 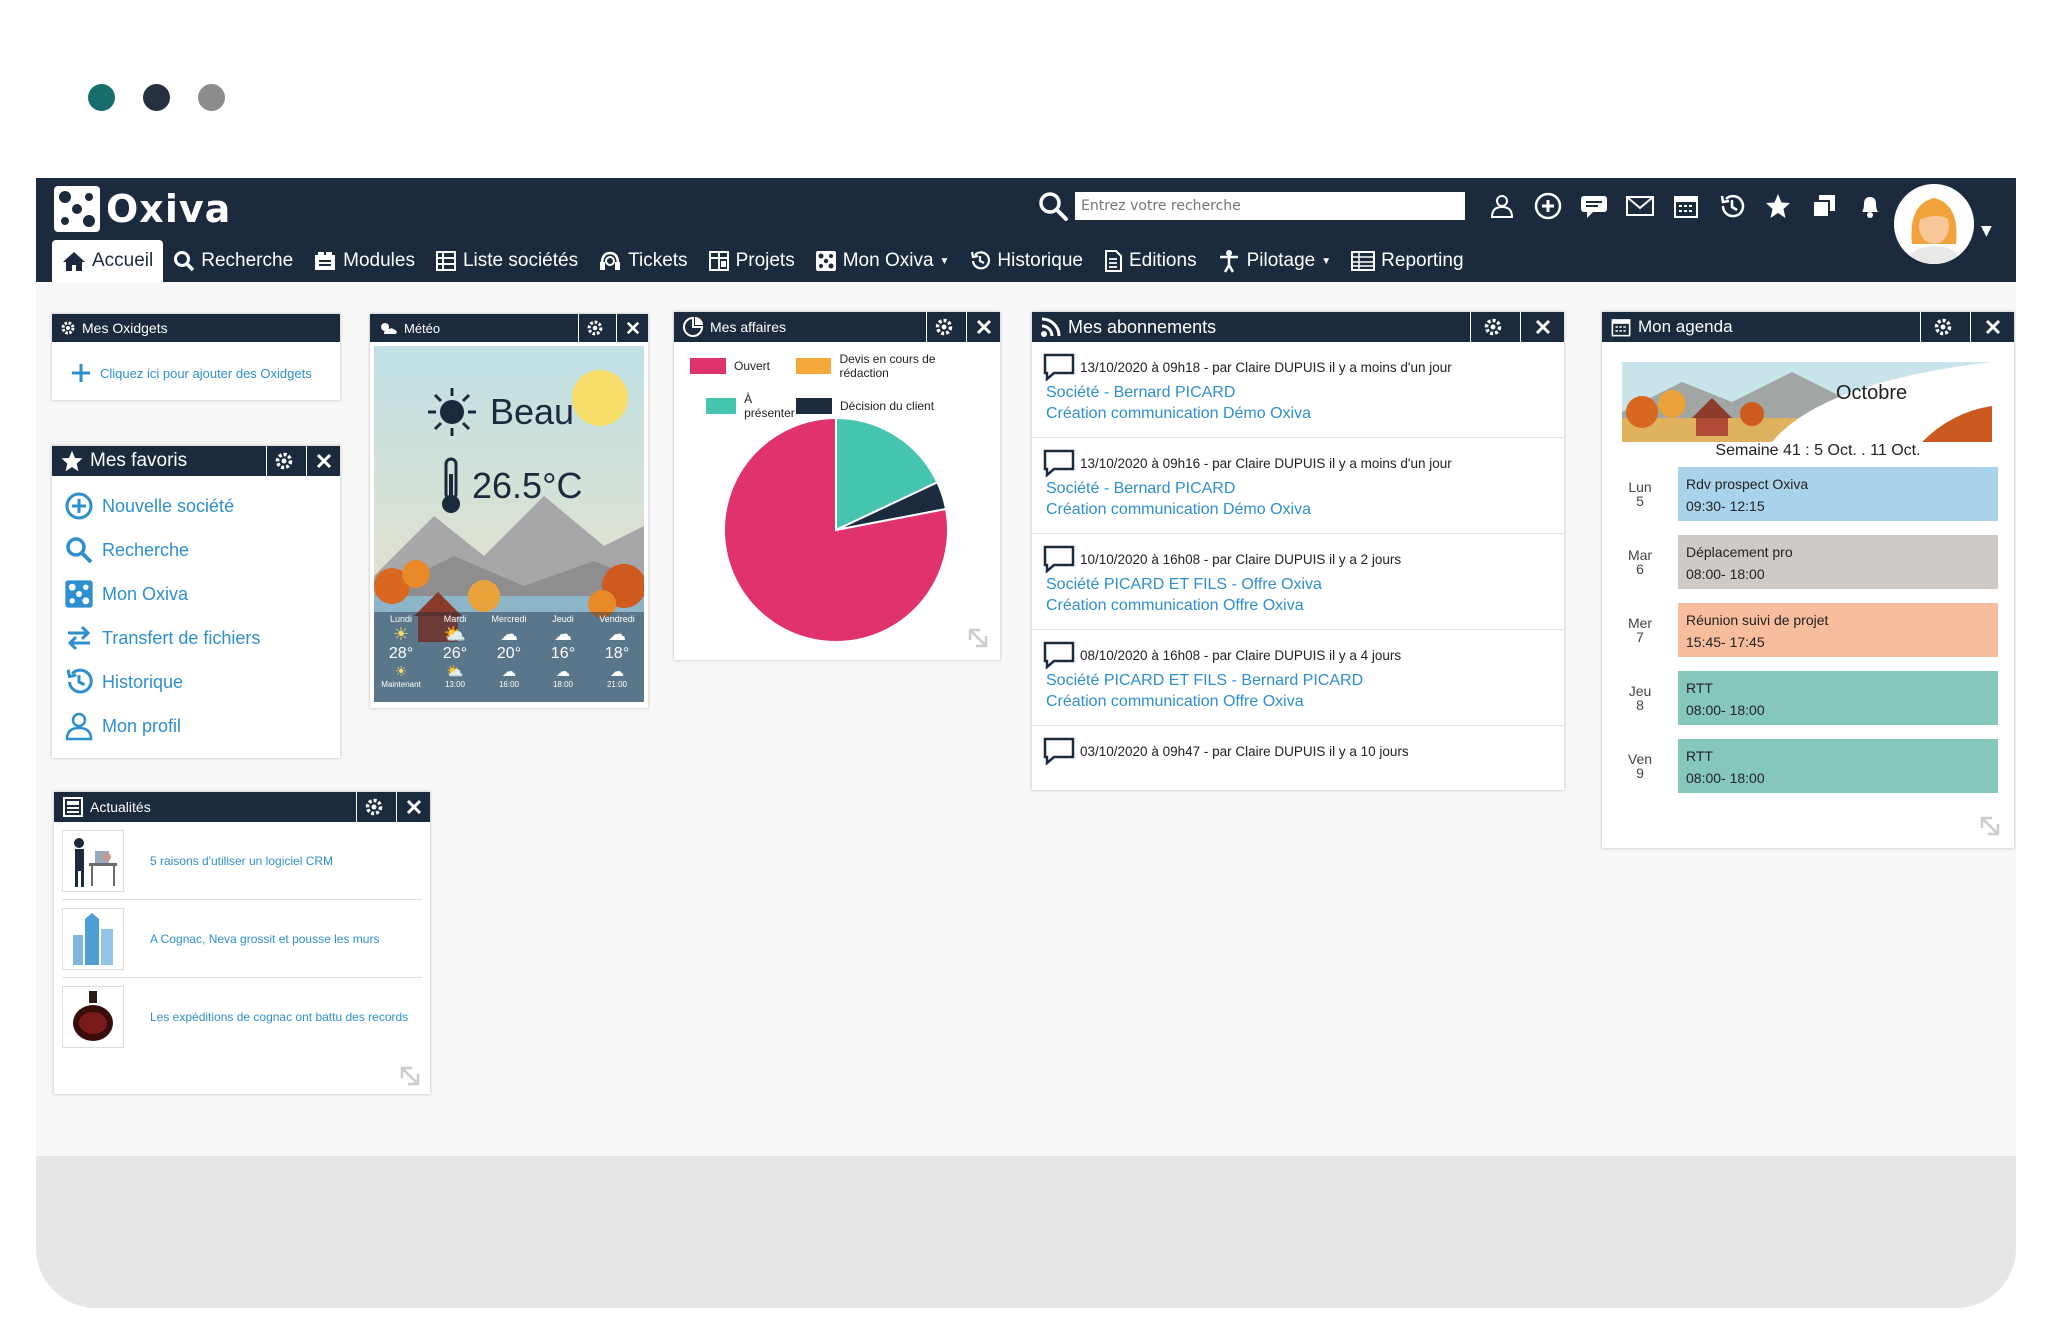 I want to click on comment-icon, so click(x=1059, y=559).